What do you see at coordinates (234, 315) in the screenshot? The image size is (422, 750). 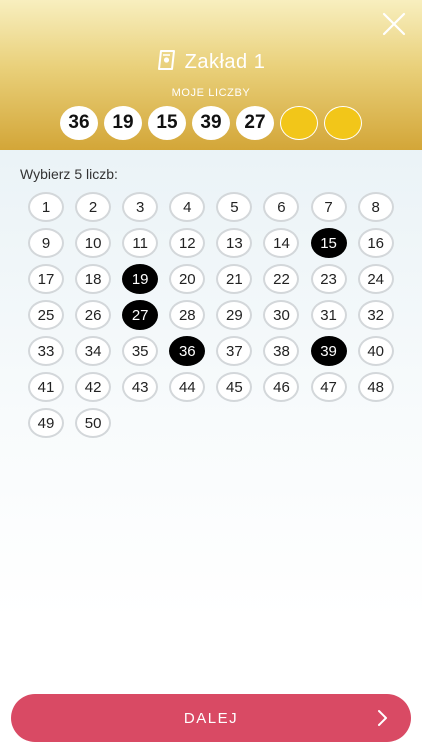 I see `number-29-button: 29` at bounding box center [234, 315].